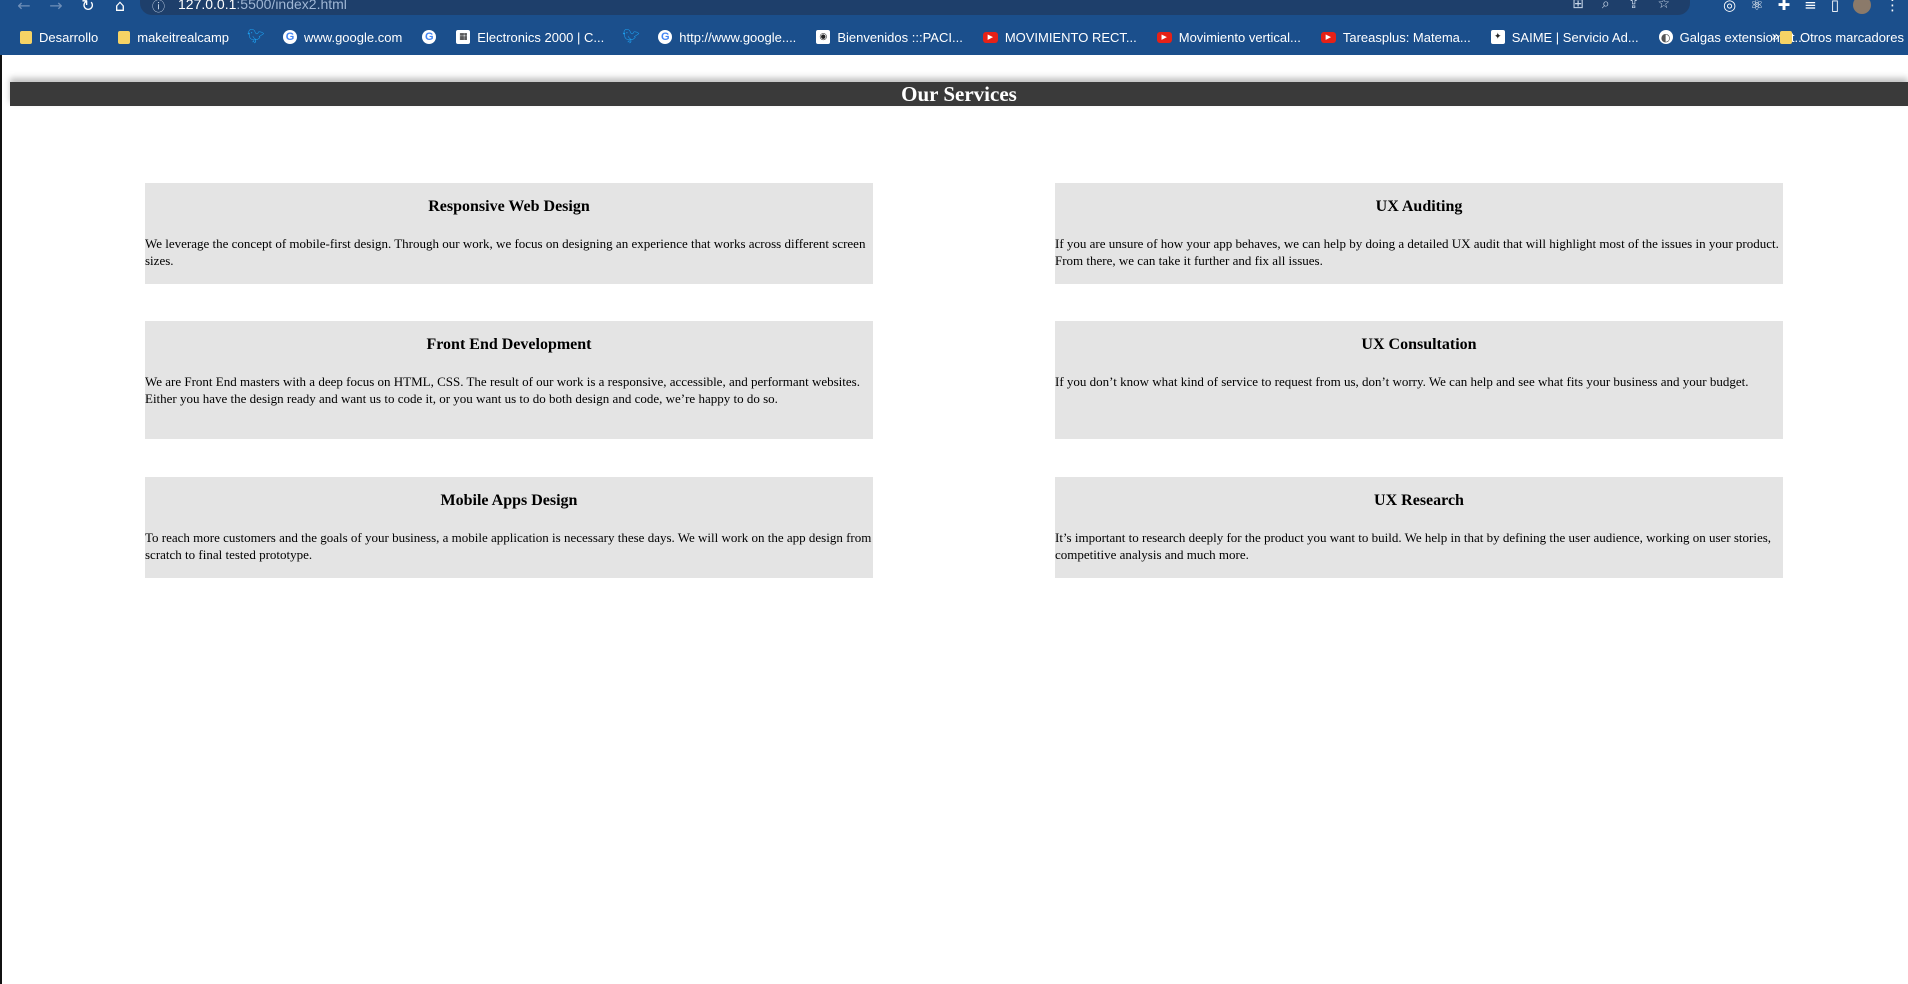  Describe the element at coordinates (88, 7) in the screenshot. I see `reload-icon: ↻` at that location.